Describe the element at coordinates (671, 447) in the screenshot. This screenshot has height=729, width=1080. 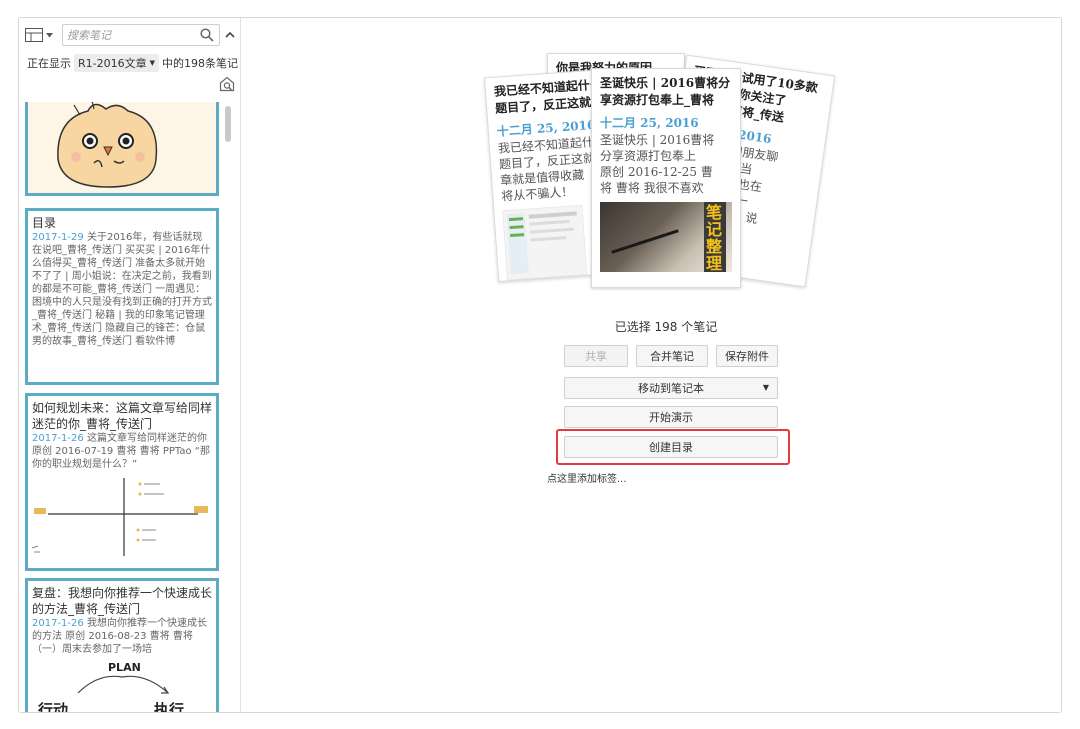
I see `create-toc-button: 创建目录` at that location.